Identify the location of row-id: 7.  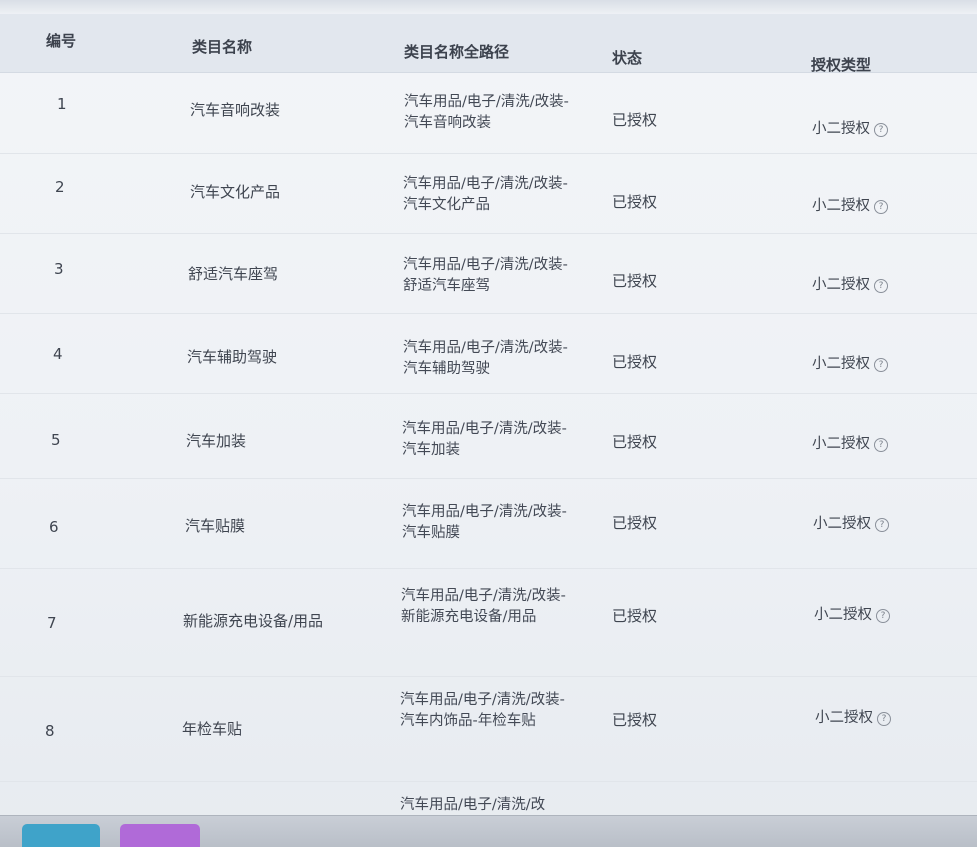
(52, 623).